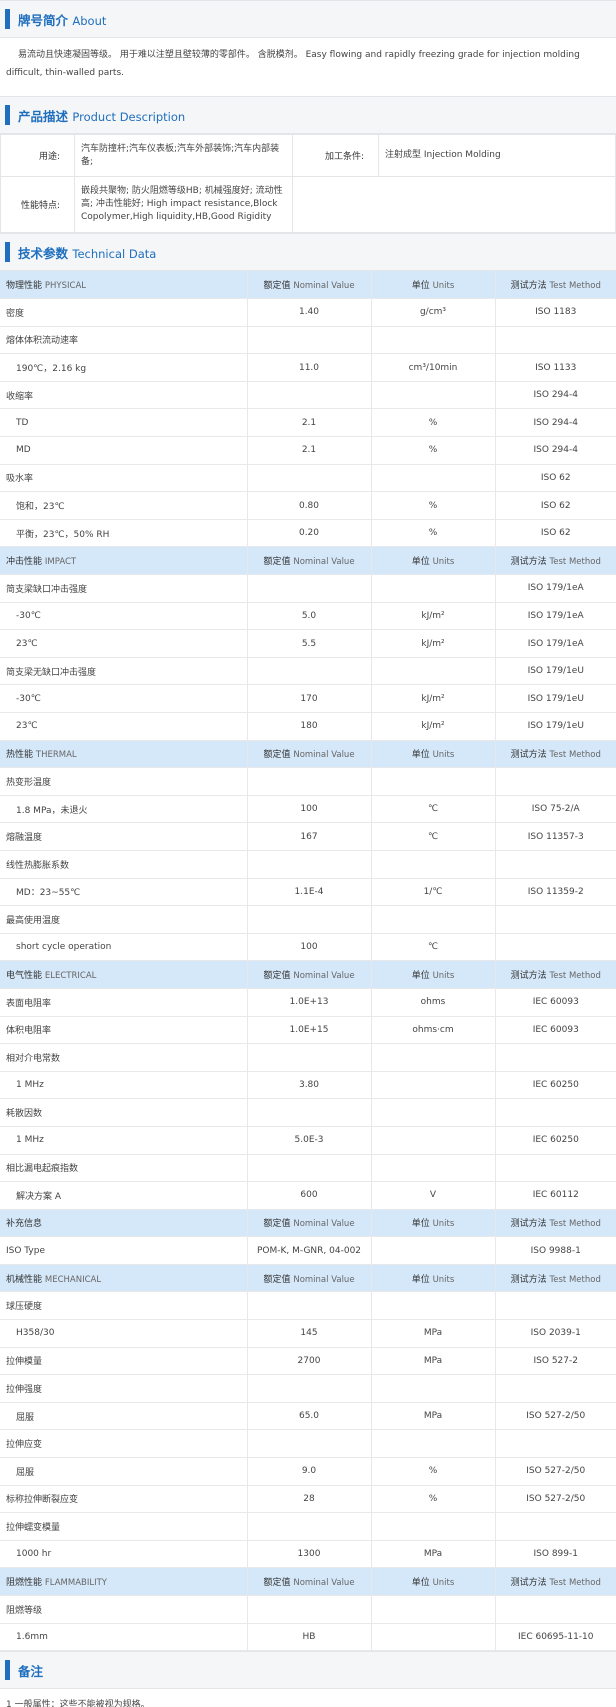 Image resolution: width=616 pixels, height=1707 pixels. Describe the element at coordinates (102, 116) in the screenshot. I see `description-title: 产品描述 Product Description` at that location.